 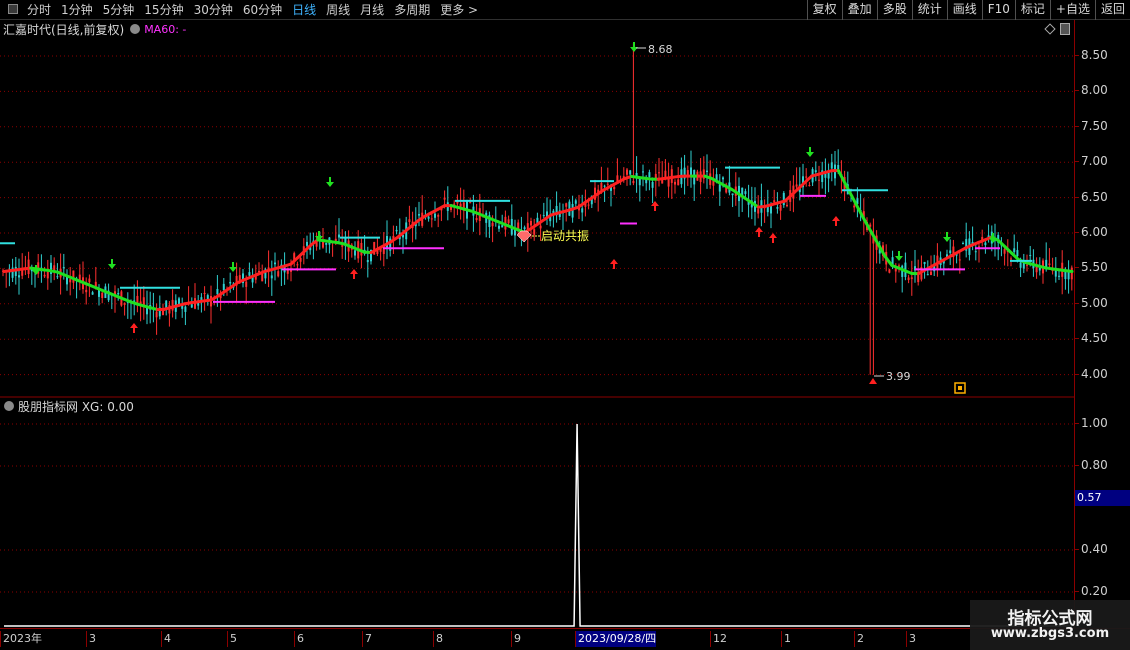 I want to click on indicator-y-tick: 0.20, so click(x=1091, y=591).